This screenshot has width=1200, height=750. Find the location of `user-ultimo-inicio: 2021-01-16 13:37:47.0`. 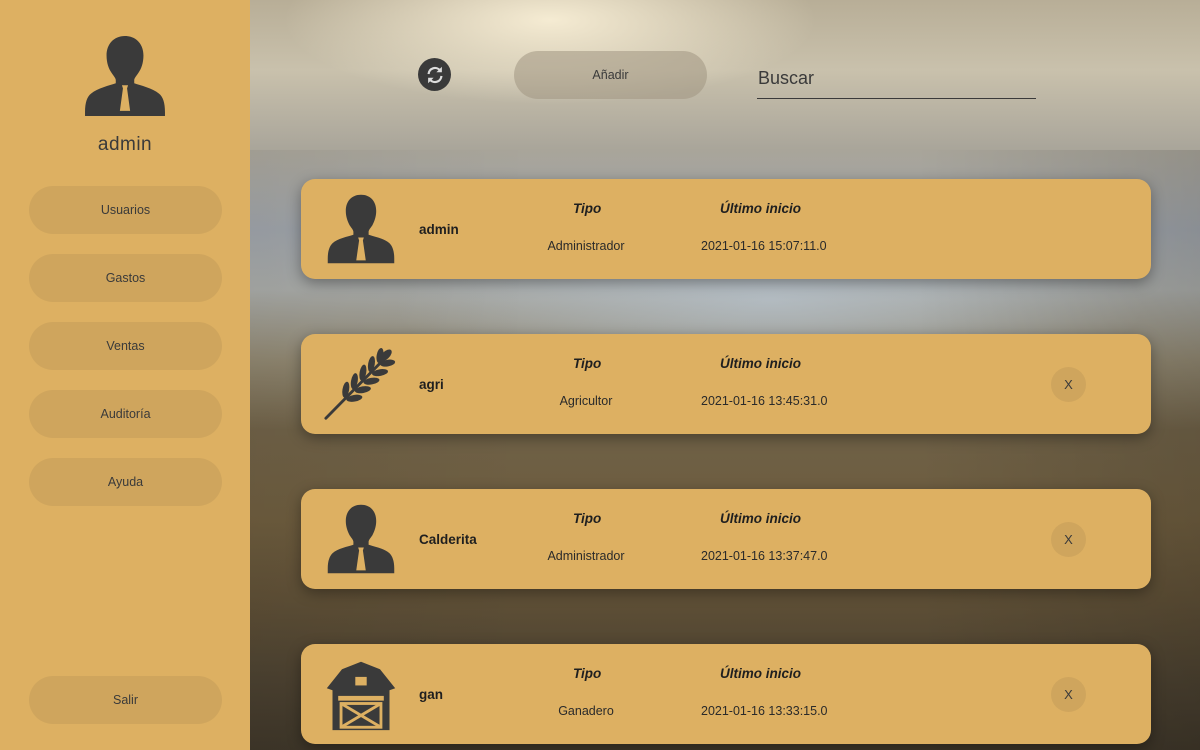

user-ultimo-inicio: 2021-01-16 13:37:47.0 is located at coordinates (764, 556).